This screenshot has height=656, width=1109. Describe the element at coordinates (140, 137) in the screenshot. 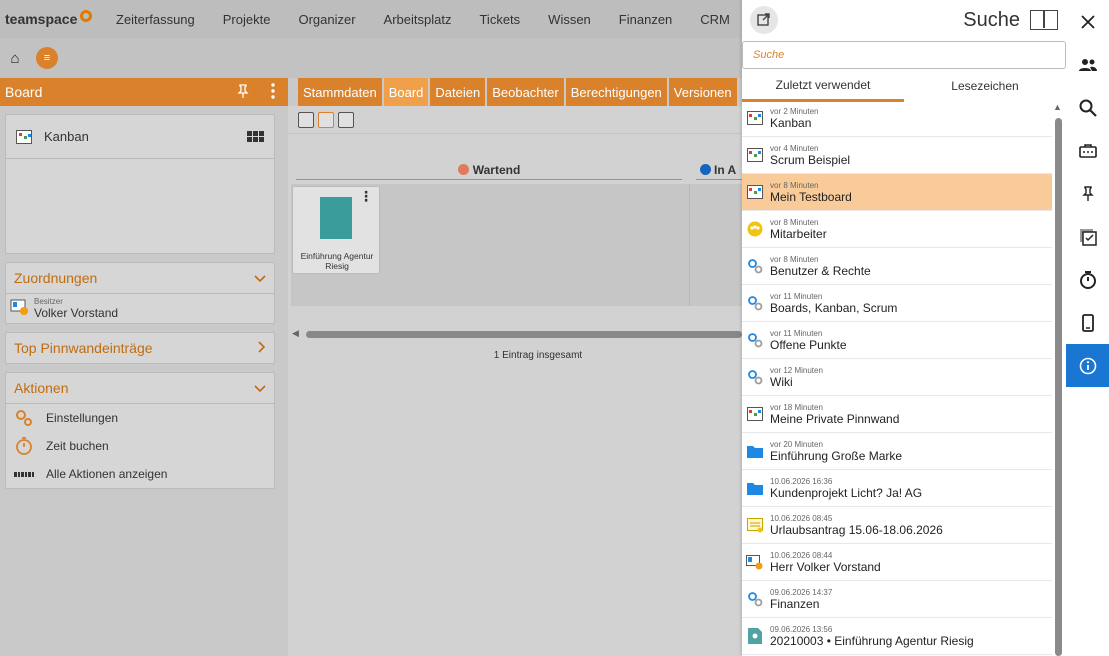

I see `kanban-row: Kanban` at that location.